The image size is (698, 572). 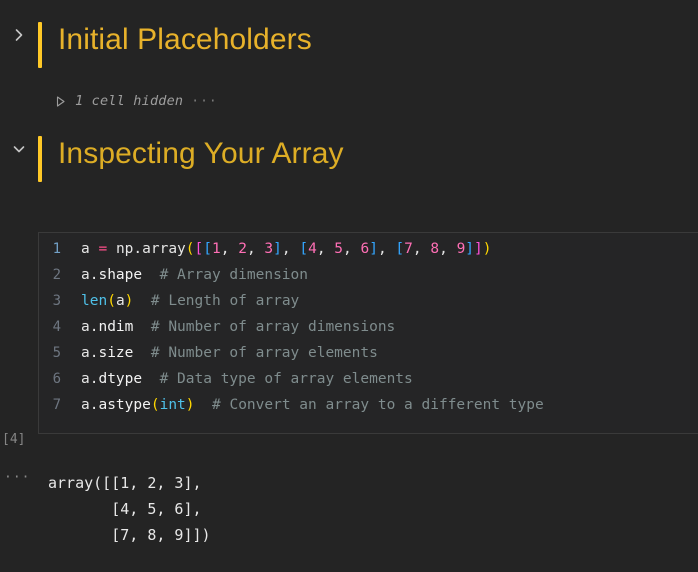 I want to click on hidden-cell-row: 1 cell hidden ···, so click(x=109, y=101).